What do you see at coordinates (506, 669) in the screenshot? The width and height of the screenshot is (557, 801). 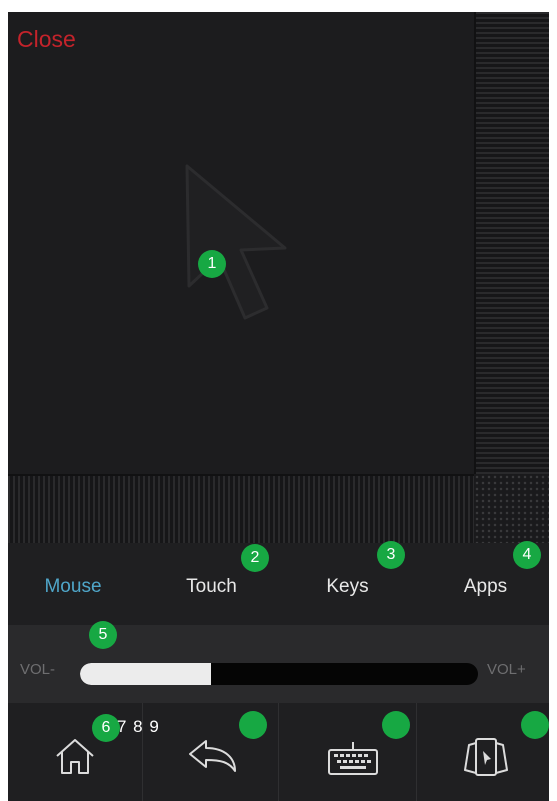 I see `volume-up-label: VOL+` at bounding box center [506, 669].